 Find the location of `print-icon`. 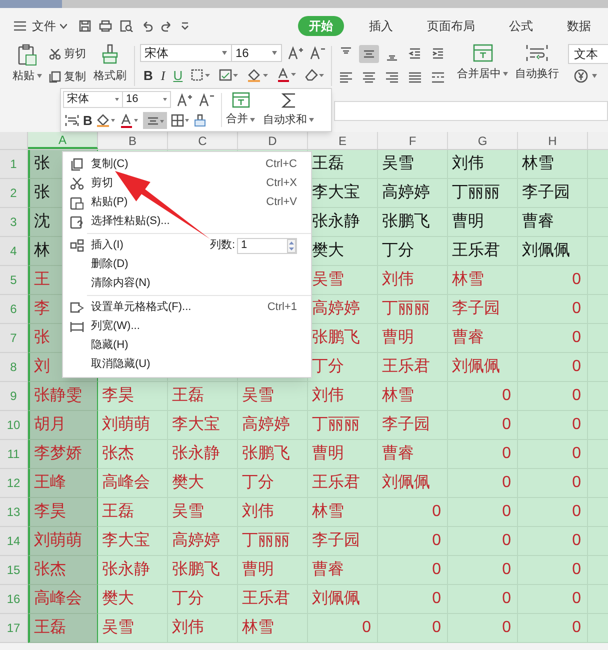

print-icon is located at coordinates (105, 26).